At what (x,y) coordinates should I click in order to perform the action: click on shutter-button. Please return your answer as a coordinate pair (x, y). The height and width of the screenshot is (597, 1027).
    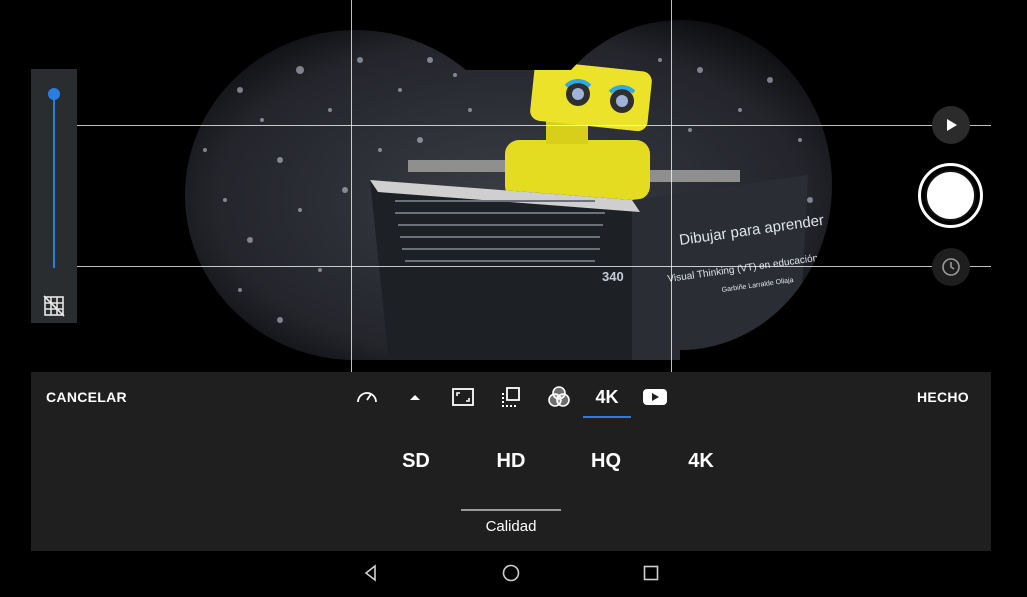
    Looking at the image, I should click on (950, 195).